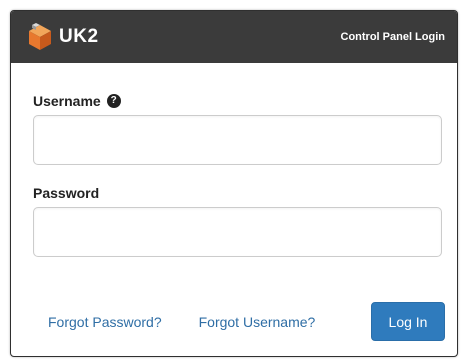 The image size is (465, 363). What do you see at coordinates (237, 232) in the screenshot?
I see `password-input` at bounding box center [237, 232].